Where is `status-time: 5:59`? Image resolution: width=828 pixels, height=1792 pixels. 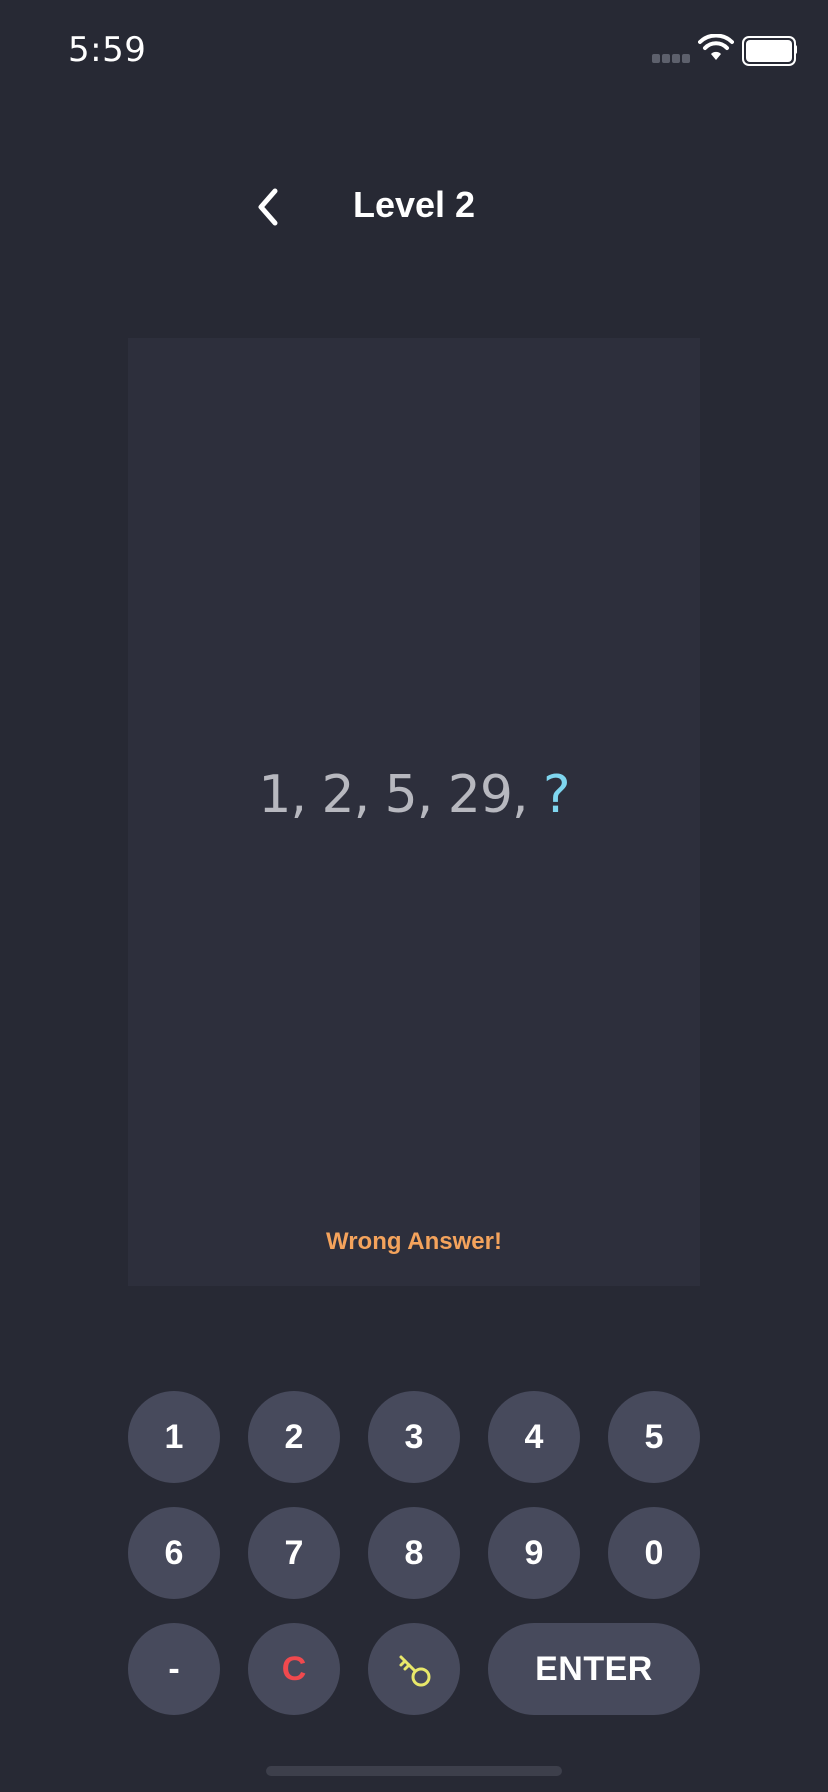
status-time: 5:59 is located at coordinates (107, 50).